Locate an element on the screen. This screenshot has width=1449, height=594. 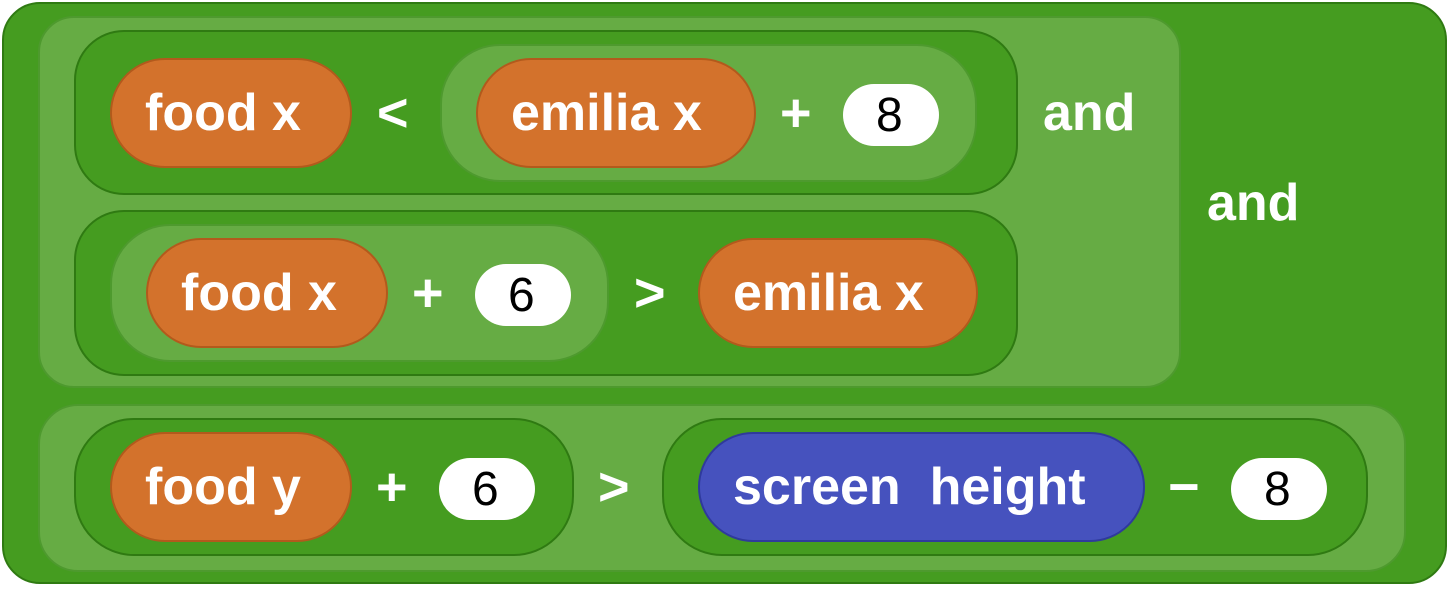
less-than-symbol: < is located at coordinates (393, 113).